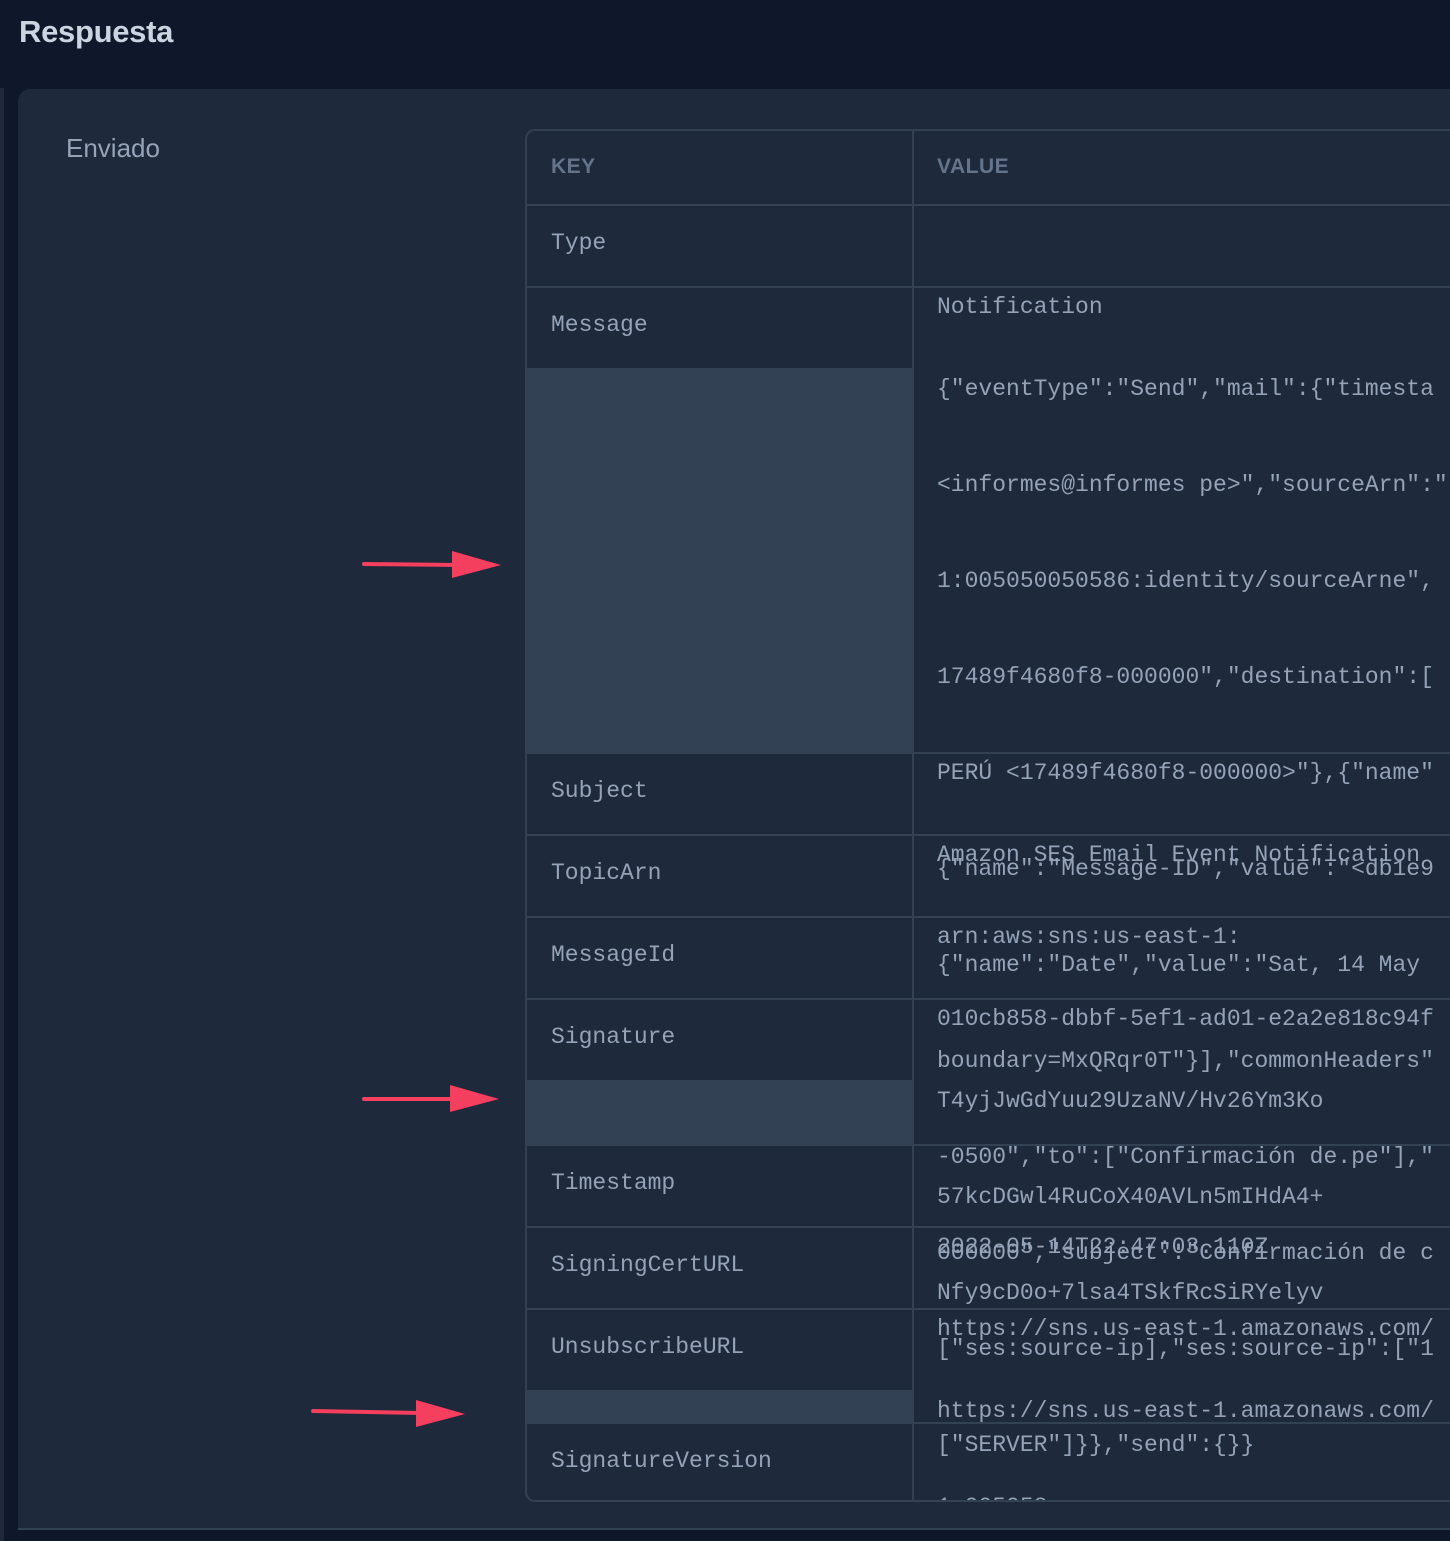 The height and width of the screenshot is (1541, 1450). What do you see at coordinates (599, 791) in the screenshot?
I see `row-key-subject: Subject` at bounding box center [599, 791].